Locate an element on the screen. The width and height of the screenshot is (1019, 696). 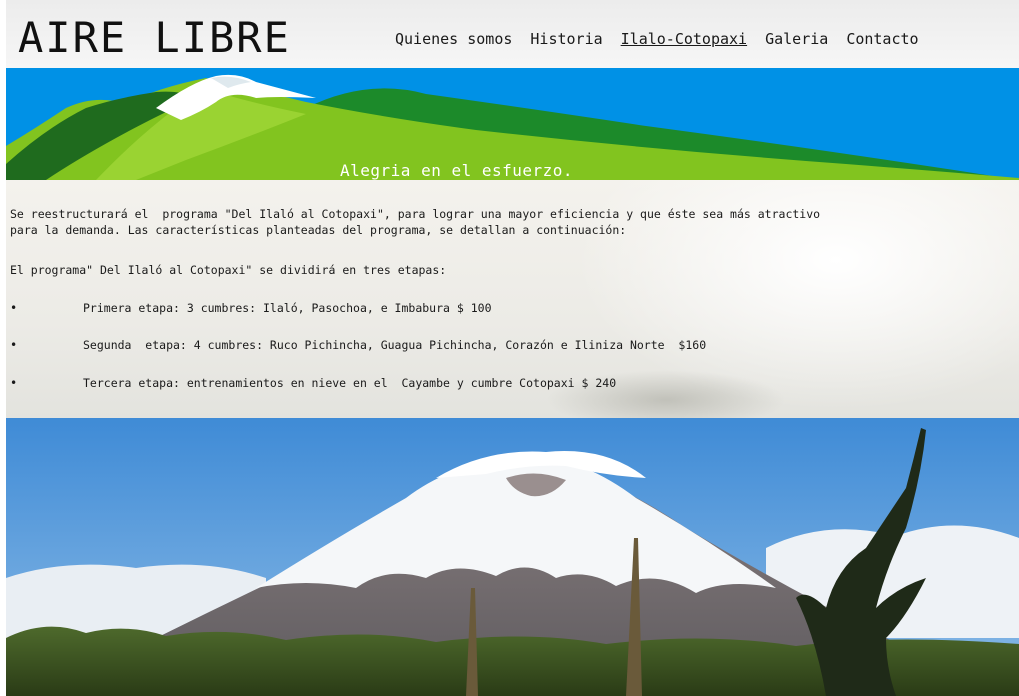
banner-tagline: Alegria en el esfuerzo. is located at coordinates (457, 170).